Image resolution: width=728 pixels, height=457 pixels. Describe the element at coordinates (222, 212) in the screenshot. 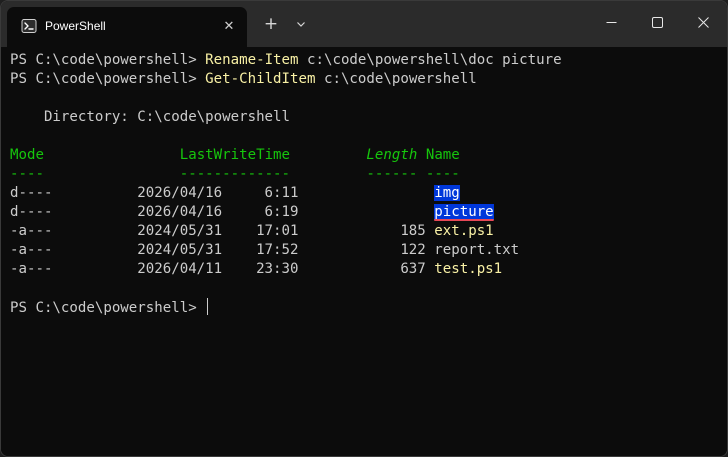

I see `row-details: d---- 2026/04/16 6:19` at that location.